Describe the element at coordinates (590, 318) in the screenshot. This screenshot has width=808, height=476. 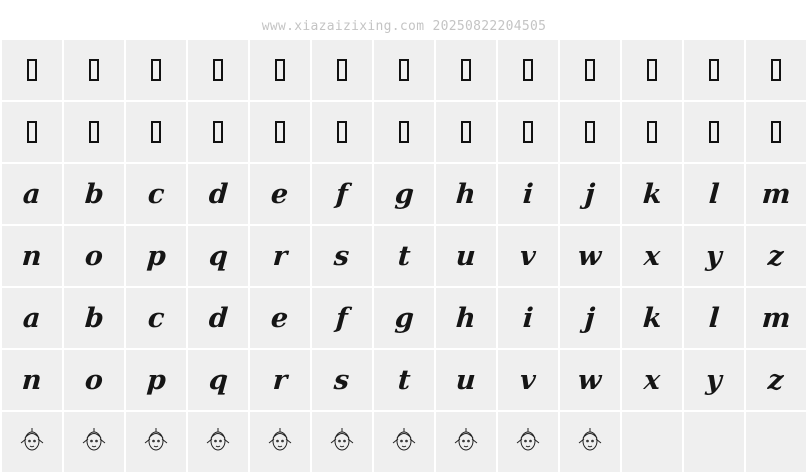
I see `glyph-letter: j` at that location.